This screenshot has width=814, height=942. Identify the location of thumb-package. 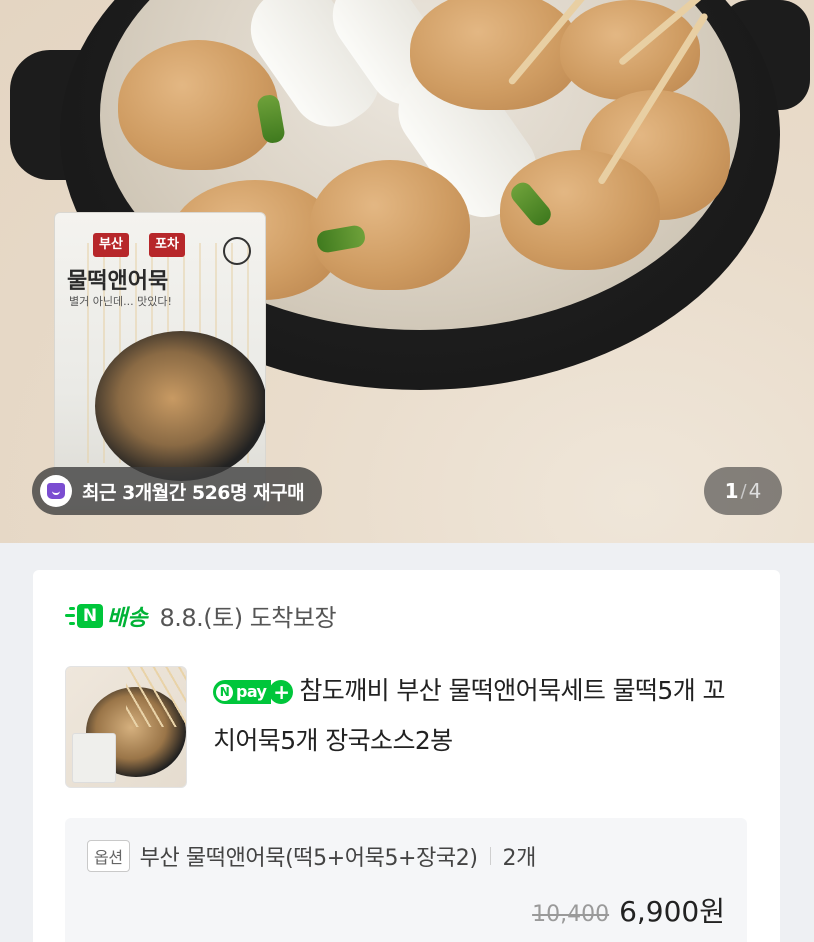
(94, 758).